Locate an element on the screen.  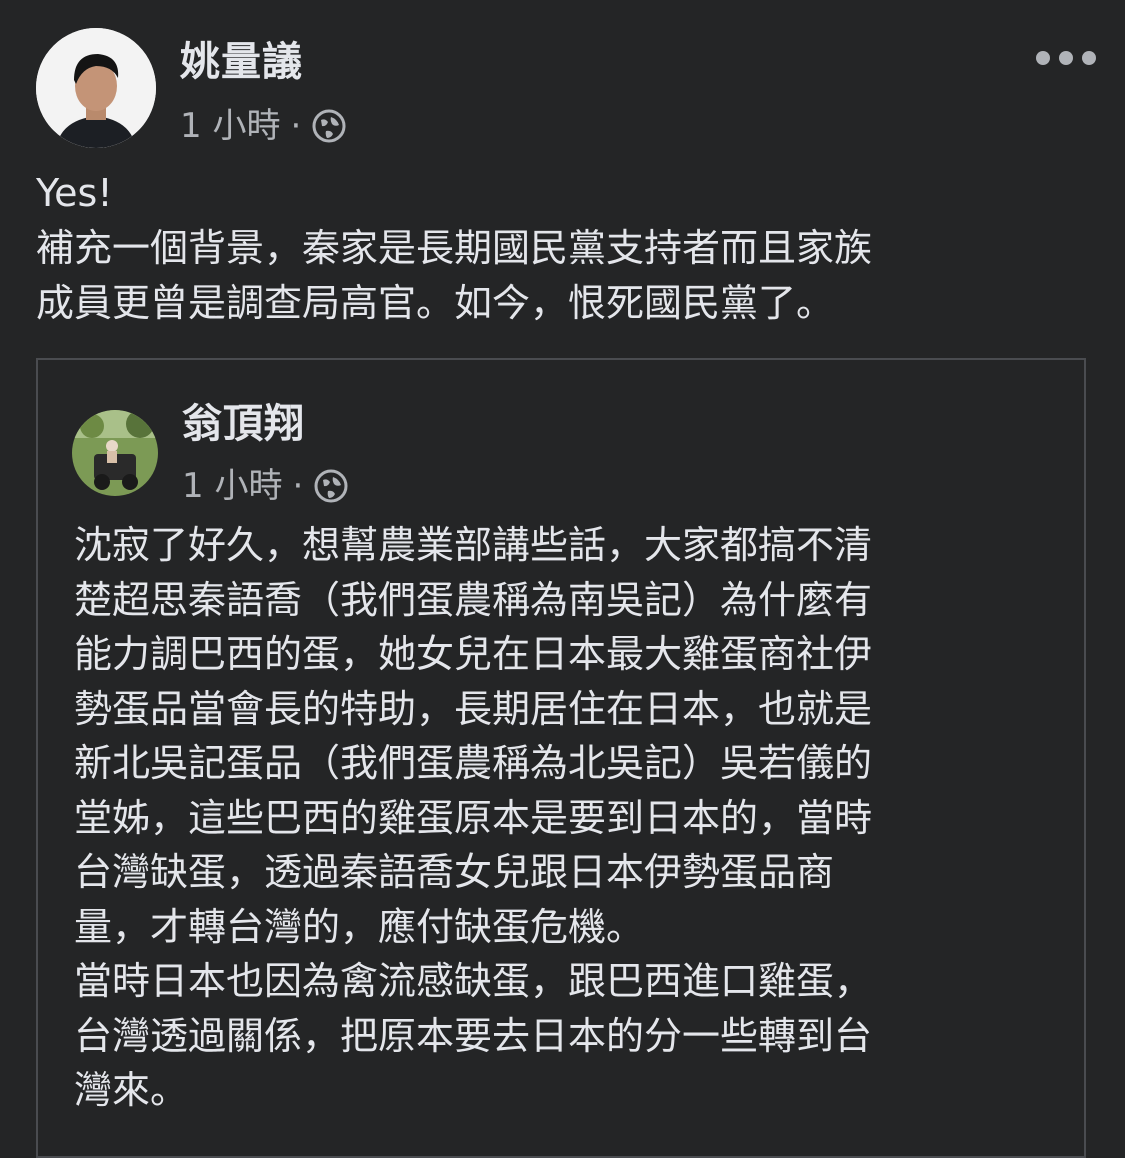
shared-text-line: 量，才轉台灣的，應付缺蛋危機。 is located at coordinates (359, 926).